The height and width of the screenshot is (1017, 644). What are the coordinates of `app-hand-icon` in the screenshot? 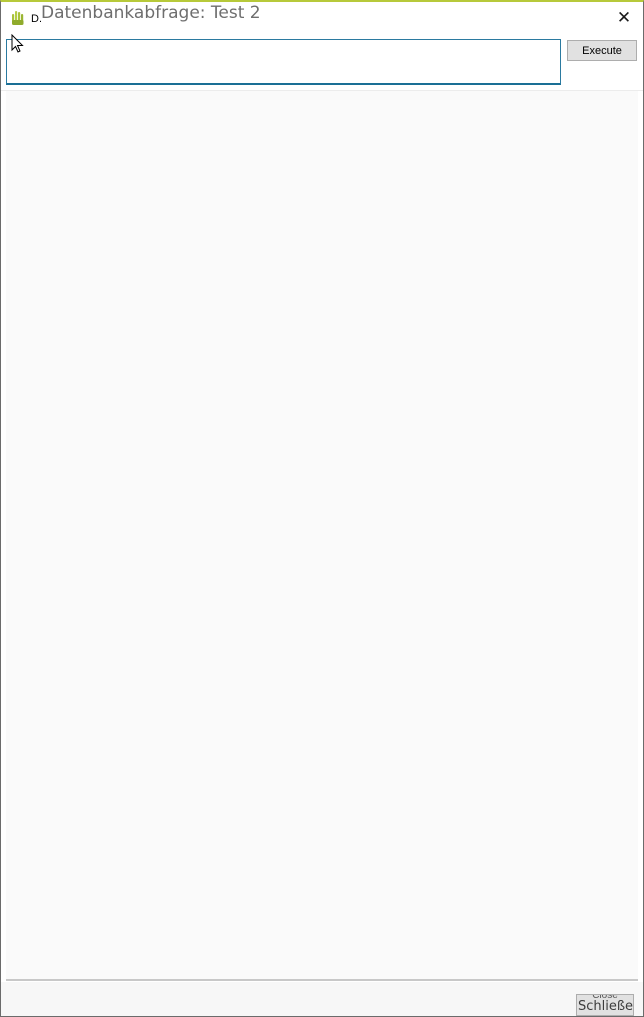 It's located at (18, 18).